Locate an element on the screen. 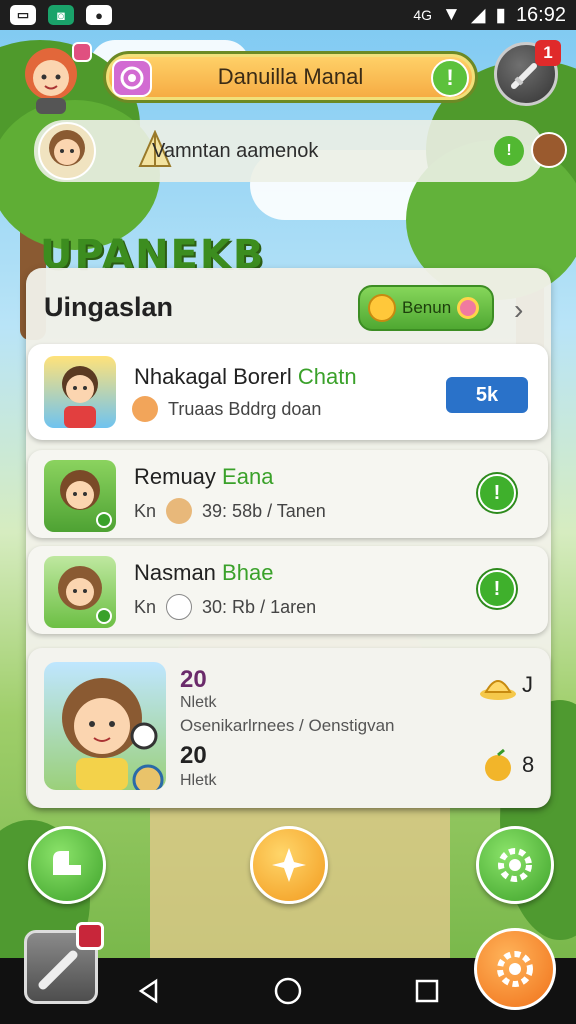  quest-bar: Vamntan aamenok ! is located at coordinates (300, 151).